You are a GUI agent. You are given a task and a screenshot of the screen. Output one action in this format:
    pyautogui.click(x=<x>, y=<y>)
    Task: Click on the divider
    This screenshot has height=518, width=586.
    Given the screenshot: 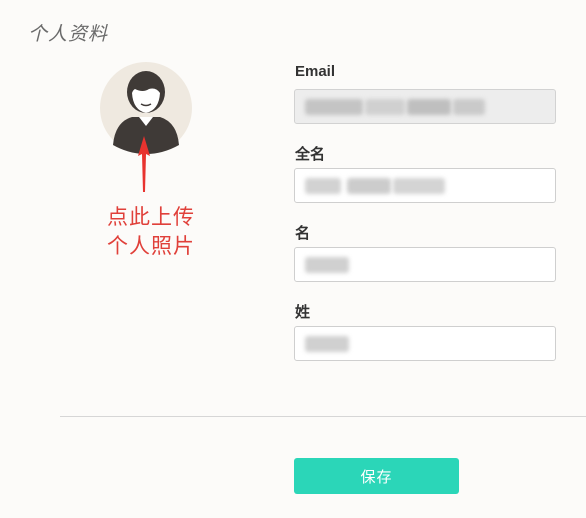 What is the action you would take?
    pyautogui.click(x=323, y=416)
    